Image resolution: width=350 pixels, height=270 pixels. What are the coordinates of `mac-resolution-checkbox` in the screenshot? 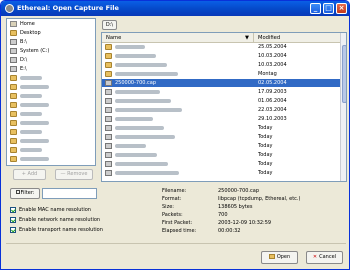 It's located at (13, 210).